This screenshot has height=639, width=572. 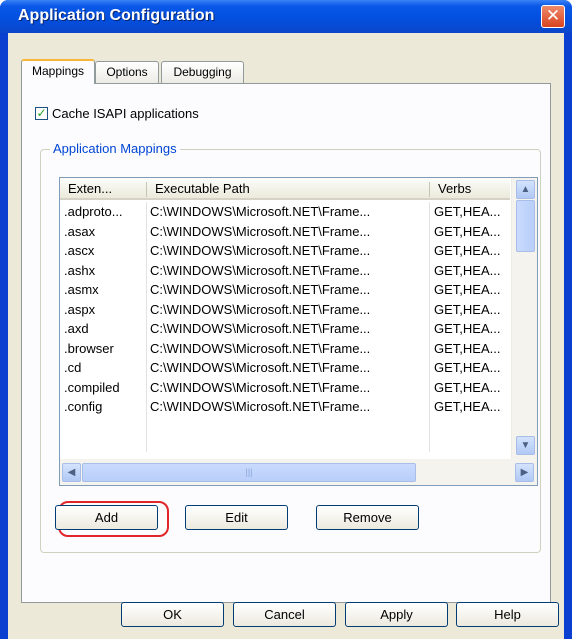 What do you see at coordinates (76, 328) in the screenshot?
I see `row-extension: .axd` at bounding box center [76, 328].